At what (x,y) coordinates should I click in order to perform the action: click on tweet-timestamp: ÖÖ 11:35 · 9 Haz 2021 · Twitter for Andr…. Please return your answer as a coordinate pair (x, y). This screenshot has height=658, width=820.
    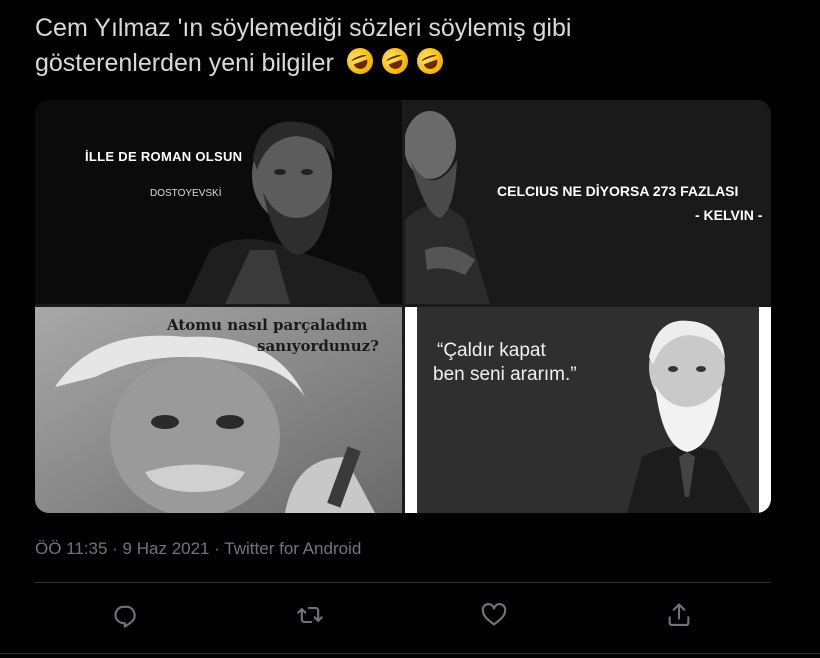
    Looking at the image, I should click on (198, 549).